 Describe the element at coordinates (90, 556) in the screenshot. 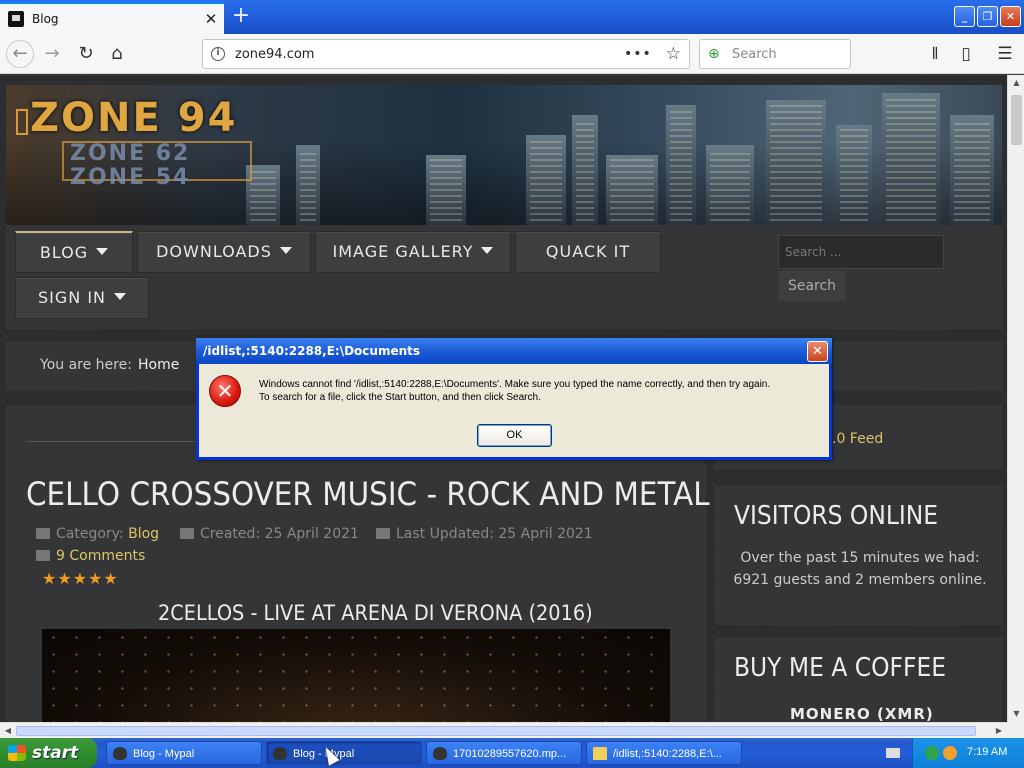

I see `comments-link: 9 Comments` at that location.